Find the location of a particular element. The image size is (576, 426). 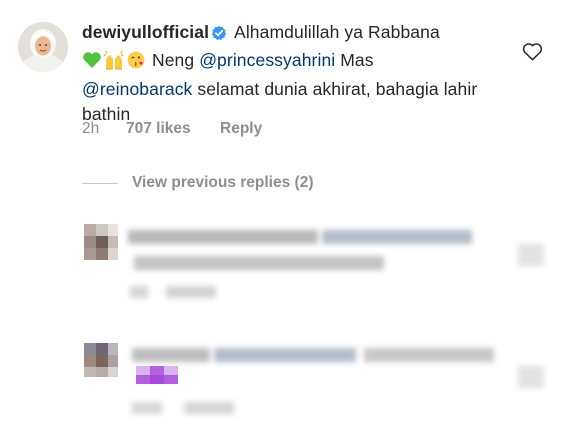

green-heart-emoji is located at coordinates (92, 63).